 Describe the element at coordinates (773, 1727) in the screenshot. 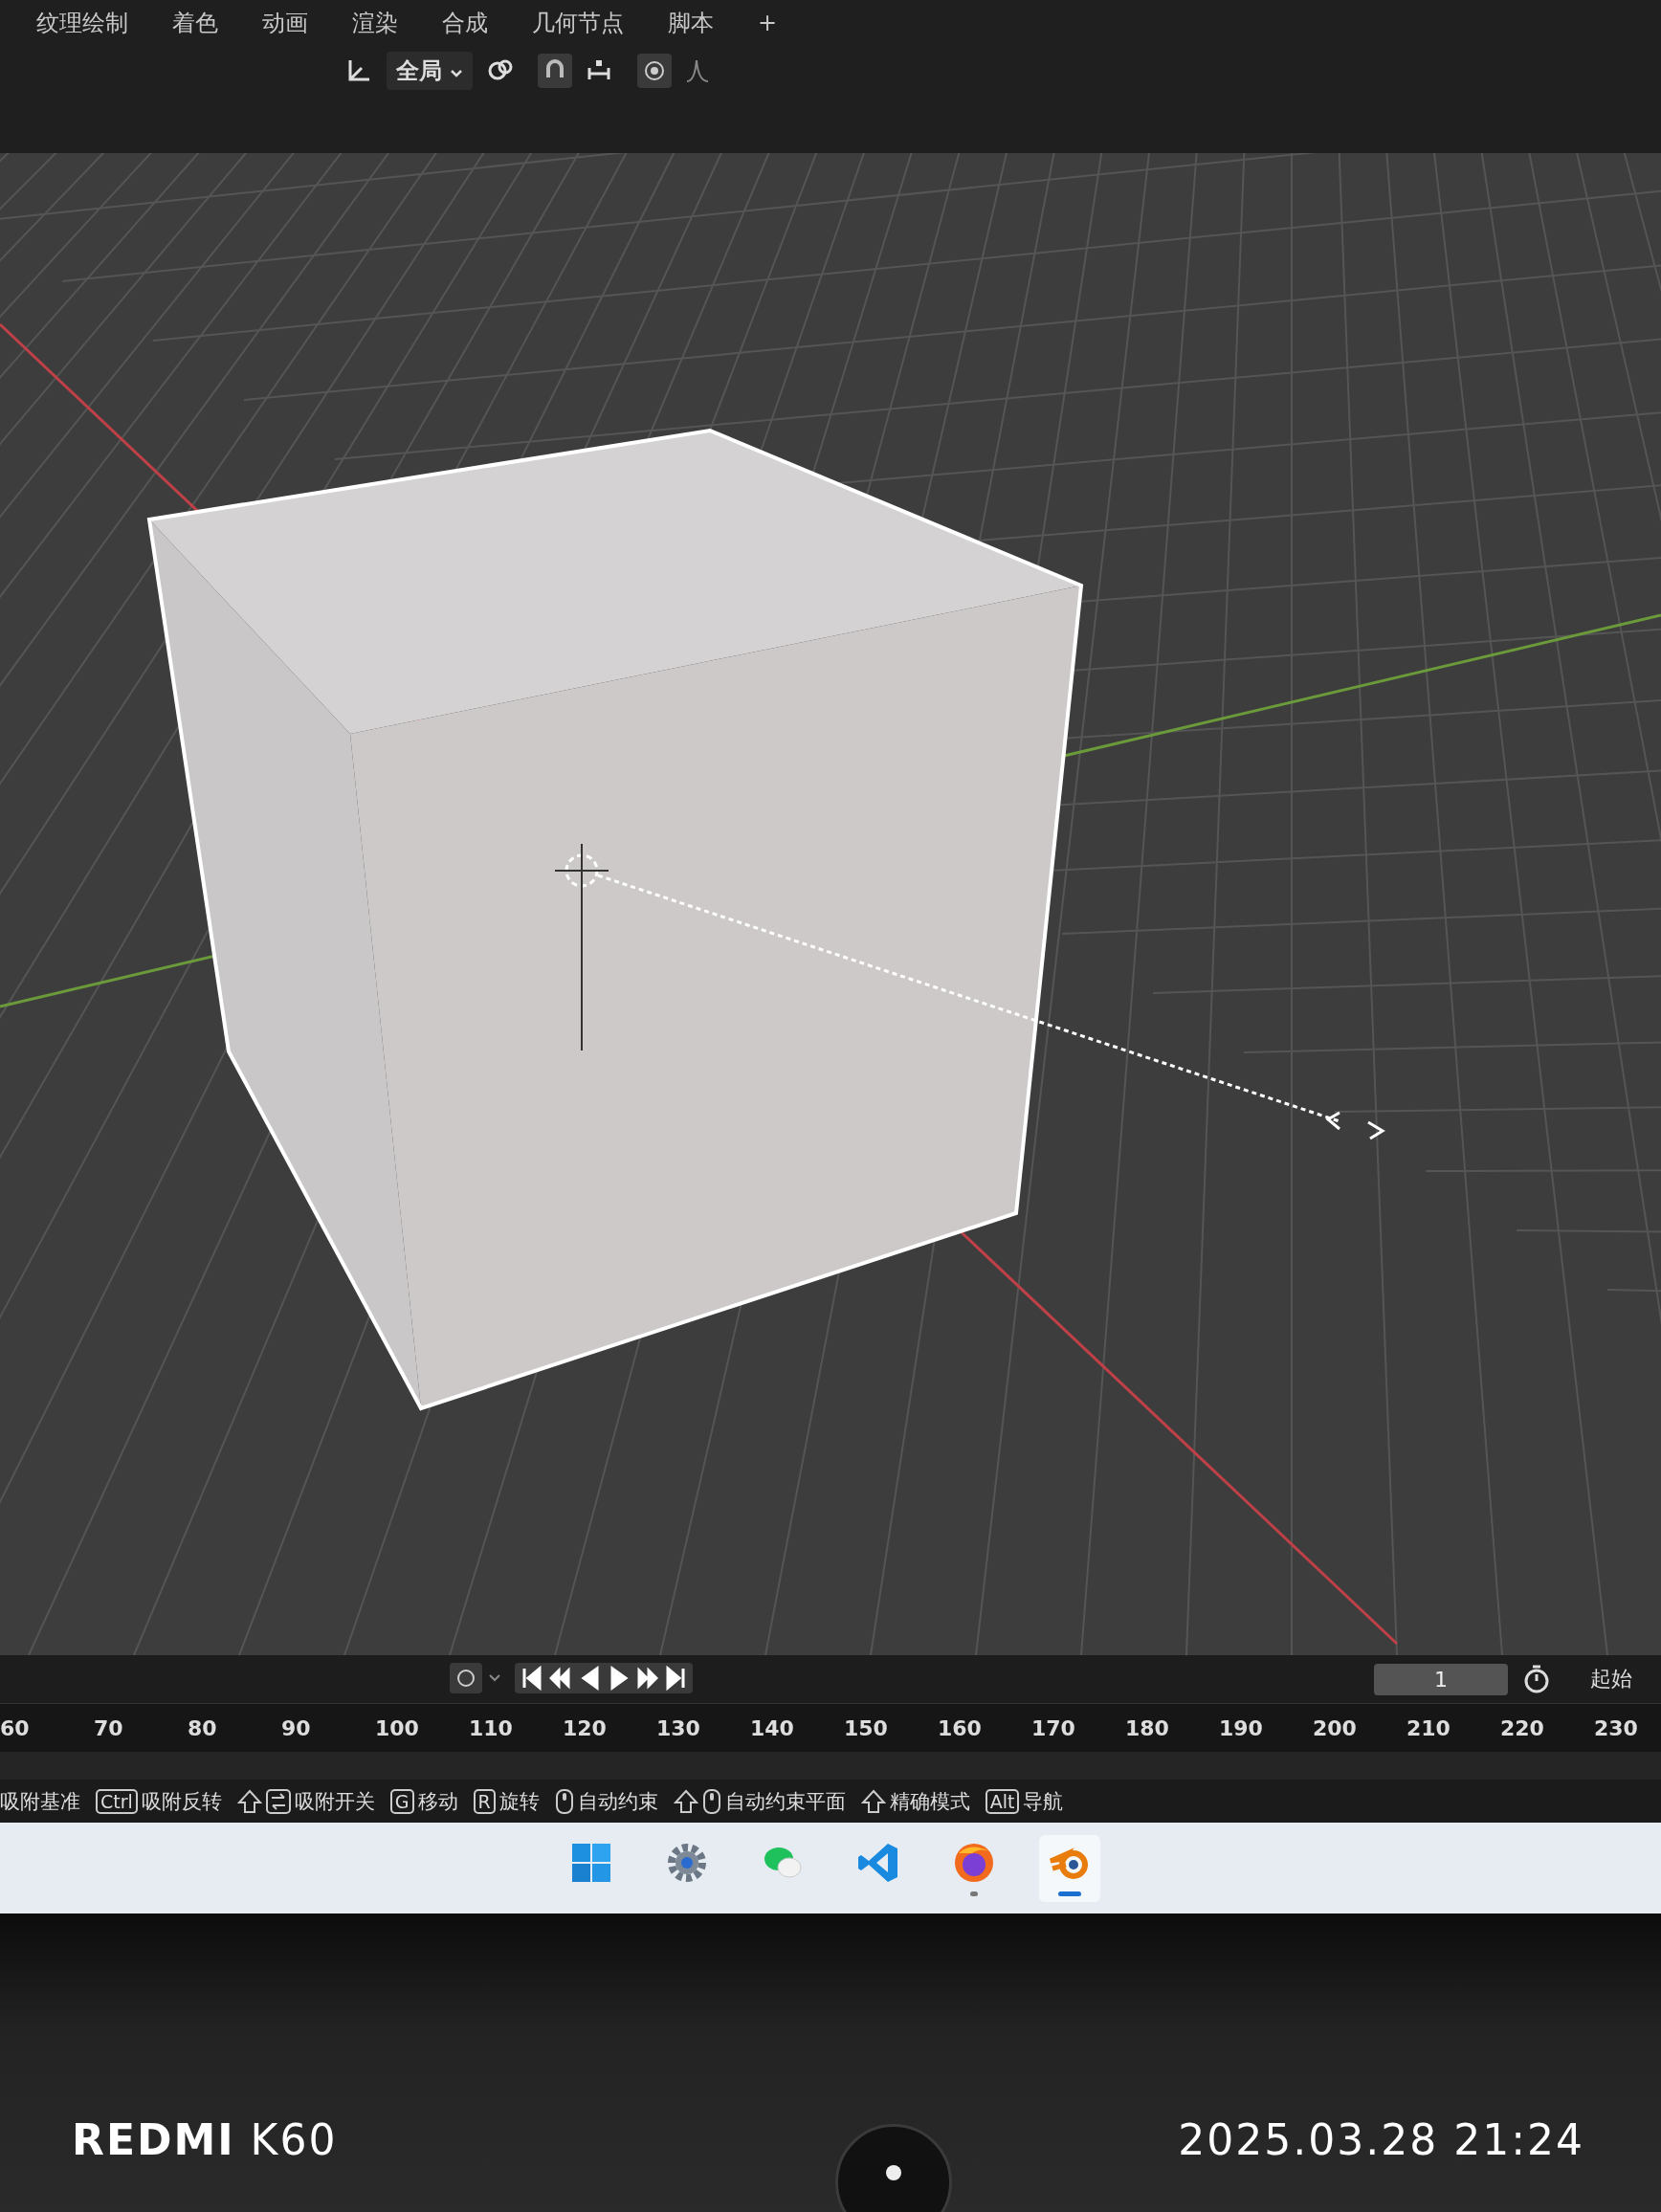

I see `frame-number: 140` at that location.